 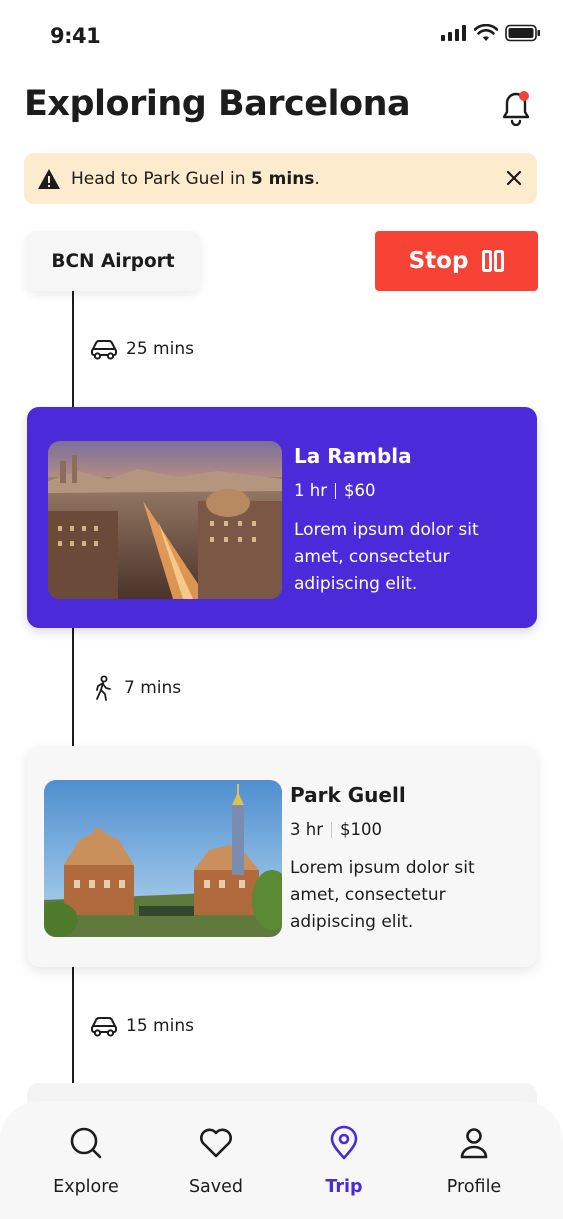 What do you see at coordinates (160, 1026) in the screenshot?
I see `leg-duration: 15 mins` at bounding box center [160, 1026].